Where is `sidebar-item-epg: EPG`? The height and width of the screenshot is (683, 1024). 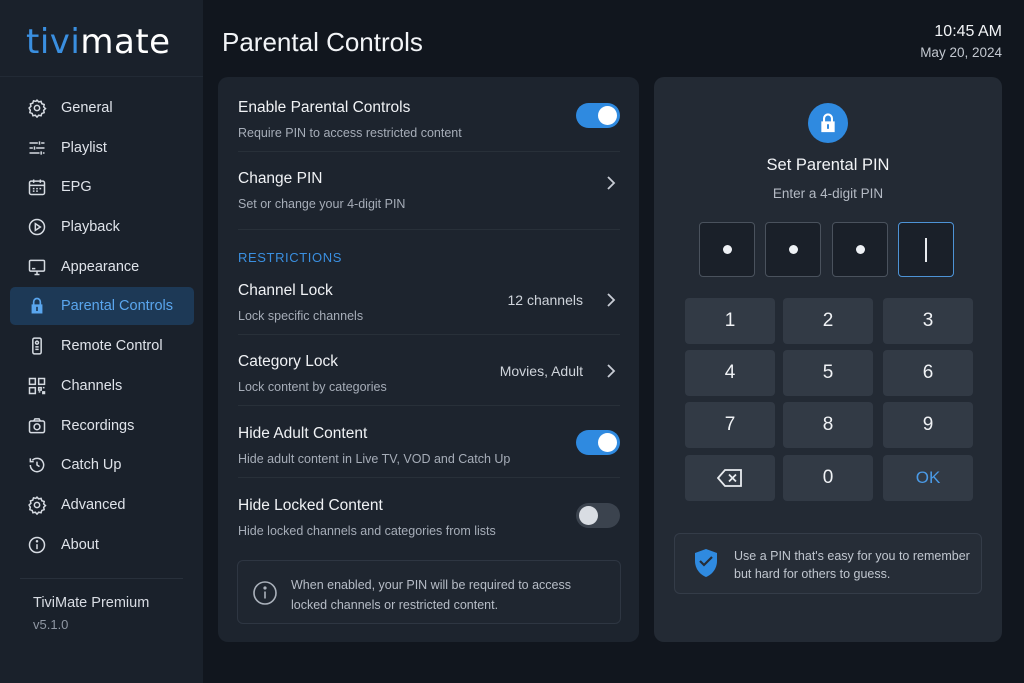
sidebar-item-epg: EPG is located at coordinates (102, 187).